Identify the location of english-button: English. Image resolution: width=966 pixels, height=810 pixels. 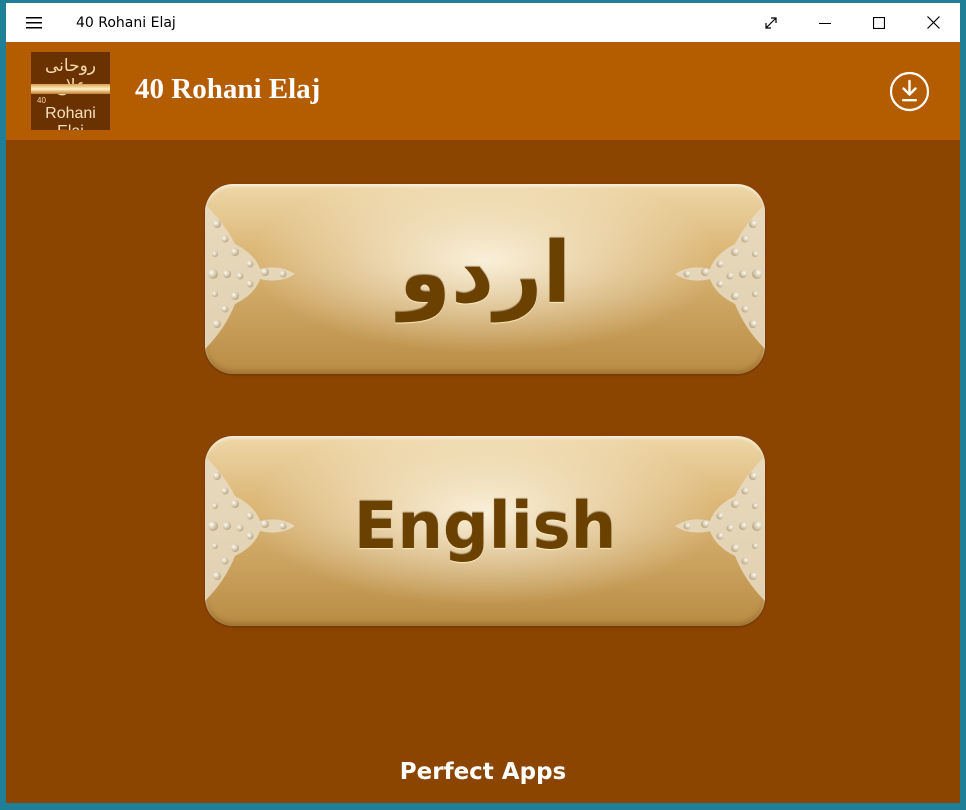
(485, 531).